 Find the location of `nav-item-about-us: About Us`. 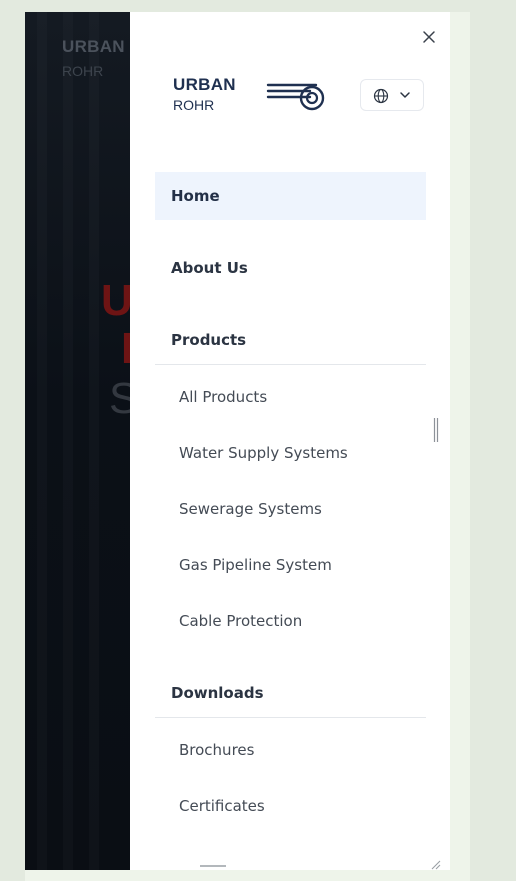

nav-item-about-us: About Us is located at coordinates (290, 268).